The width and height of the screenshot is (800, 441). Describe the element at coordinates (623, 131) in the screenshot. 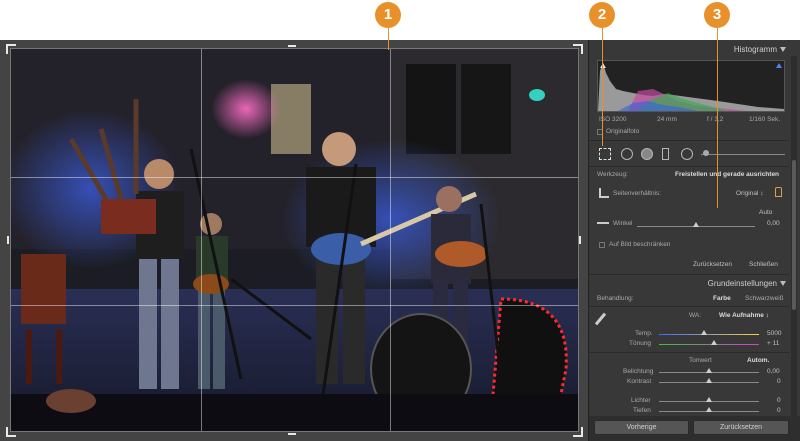

I see `original-photo-label: Originalfoto` at that location.